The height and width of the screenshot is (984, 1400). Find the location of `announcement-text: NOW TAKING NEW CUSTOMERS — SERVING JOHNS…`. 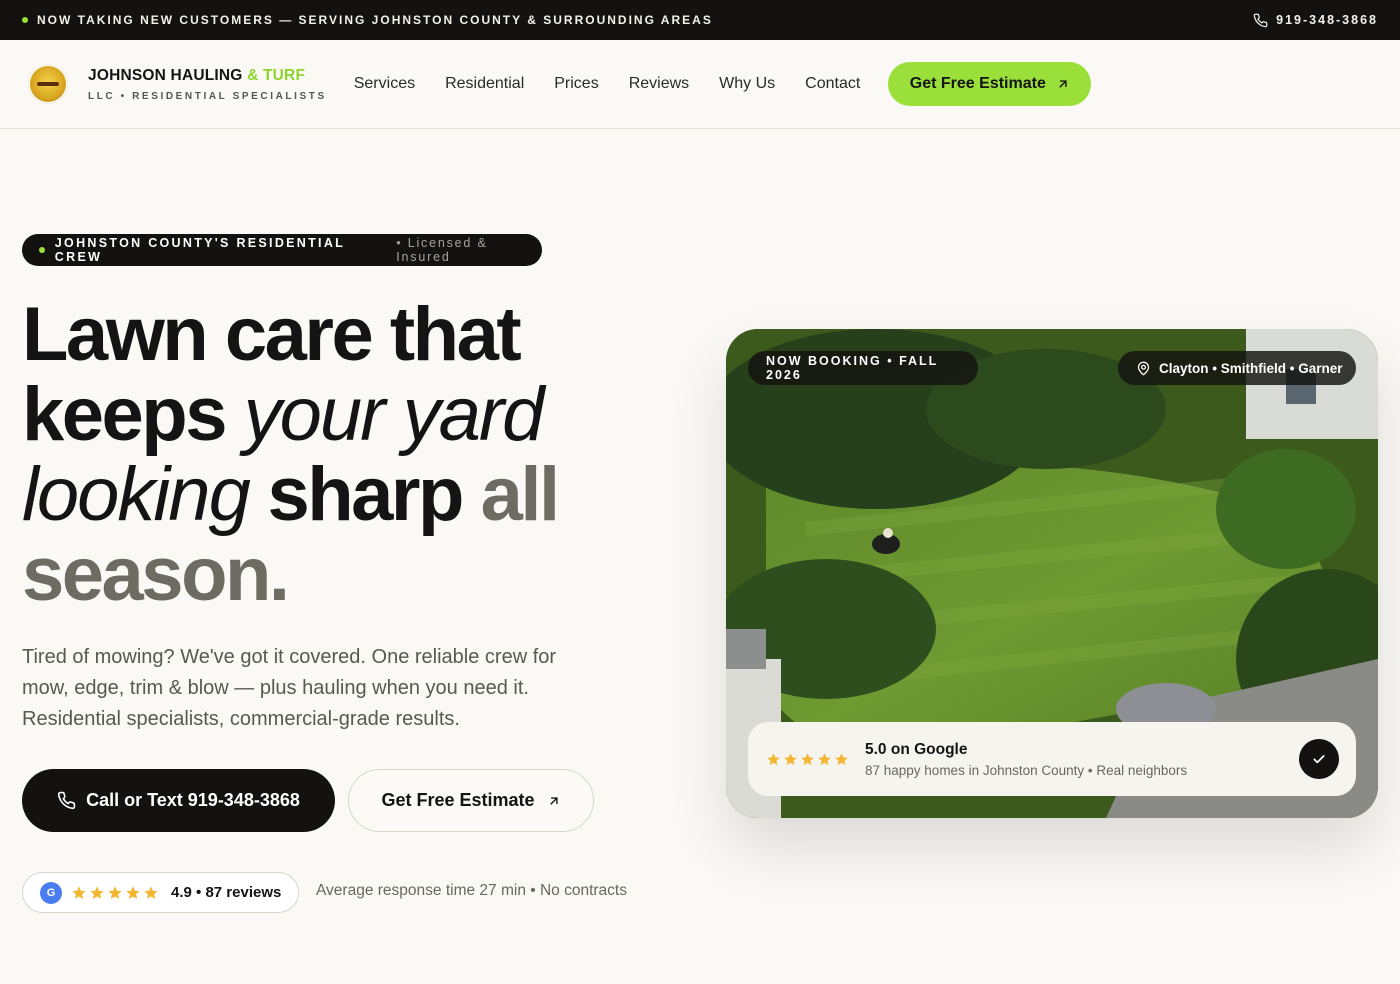

announcement-text: NOW TAKING NEW CUSTOMERS — SERVING JOHNS… is located at coordinates (375, 20).